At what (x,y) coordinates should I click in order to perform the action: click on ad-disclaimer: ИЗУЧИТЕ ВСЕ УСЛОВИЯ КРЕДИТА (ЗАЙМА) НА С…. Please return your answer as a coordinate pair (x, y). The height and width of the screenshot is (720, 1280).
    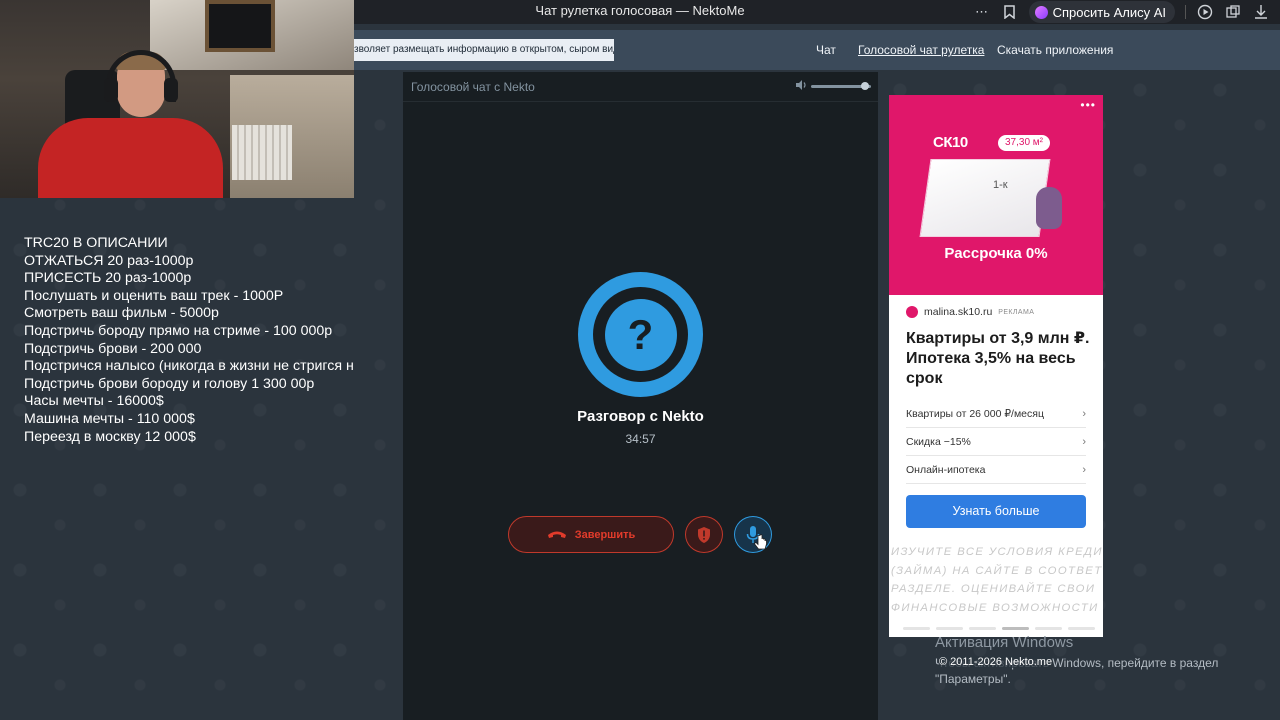
    Looking at the image, I should click on (997, 580).